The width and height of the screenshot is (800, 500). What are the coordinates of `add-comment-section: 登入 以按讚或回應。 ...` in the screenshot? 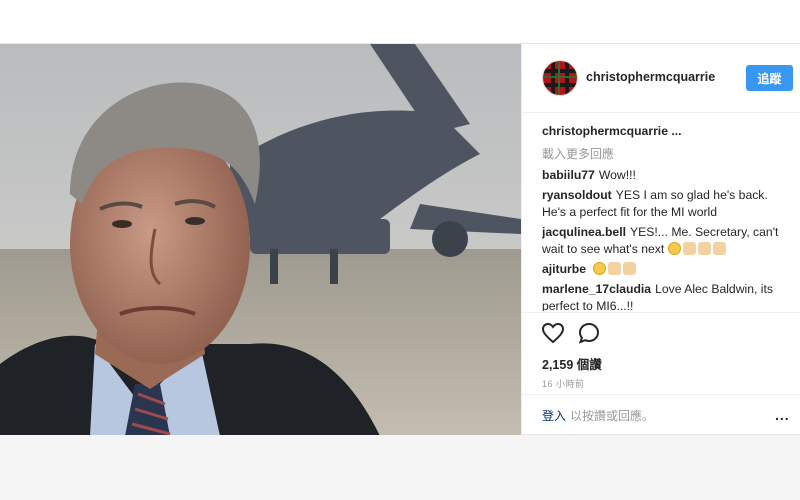 It's located at (661, 415).